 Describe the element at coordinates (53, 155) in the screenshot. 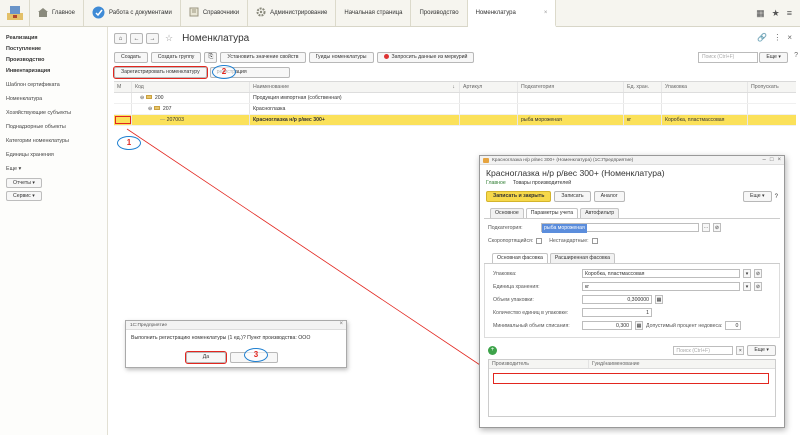

I see `sidebar-item-storage-units: Единицы хранения` at that location.